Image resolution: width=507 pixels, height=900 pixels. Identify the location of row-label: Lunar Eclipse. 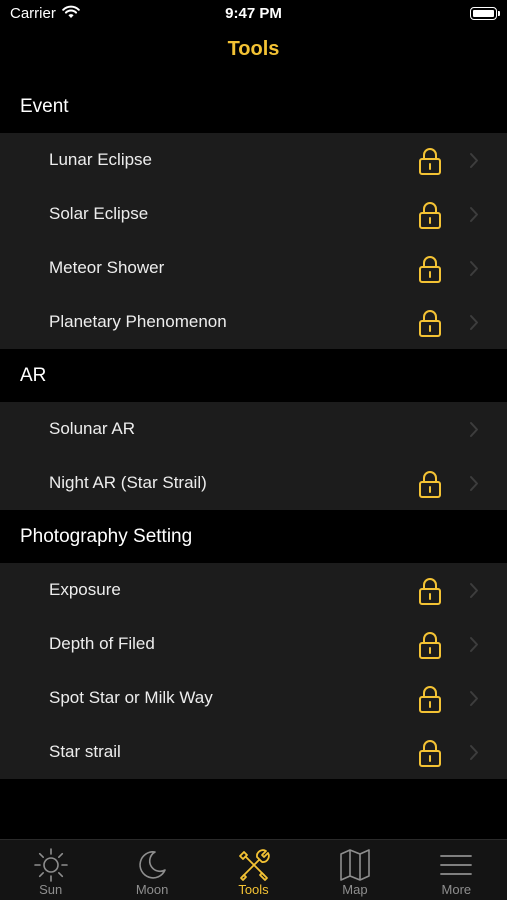
(101, 159).